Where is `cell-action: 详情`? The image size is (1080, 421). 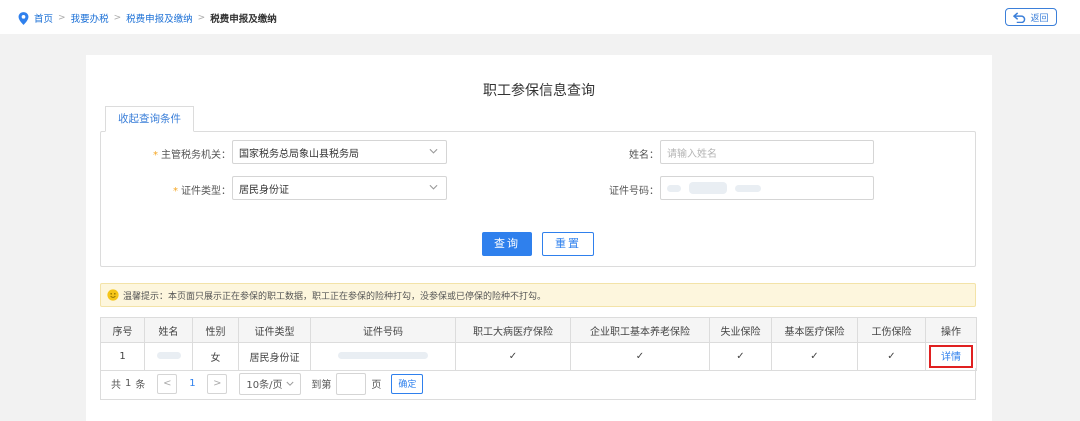
cell-action: 详情 is located at coordinates (951, 356).